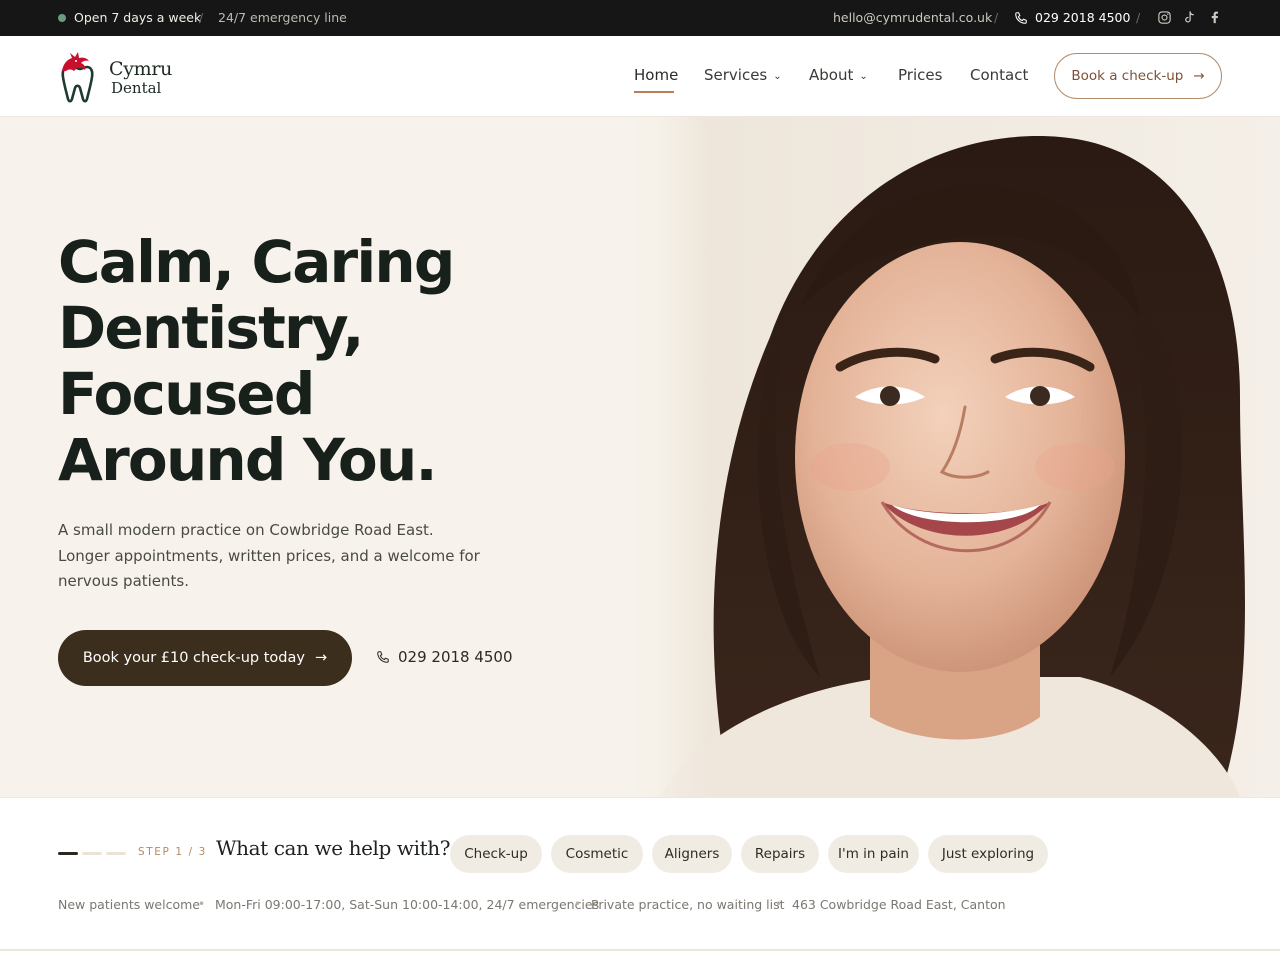 This screenshot has width=1280, height=960. Describe the element at coordinates (597, 854) in the screenshot. I see `option-cosmetic: Cosmetic` at that location.